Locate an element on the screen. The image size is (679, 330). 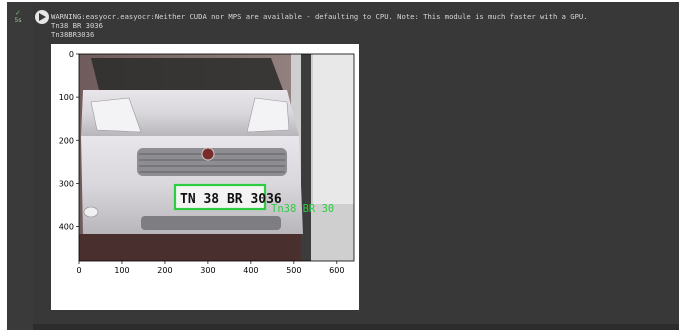
play-icon is located at coordinates (42, 17).